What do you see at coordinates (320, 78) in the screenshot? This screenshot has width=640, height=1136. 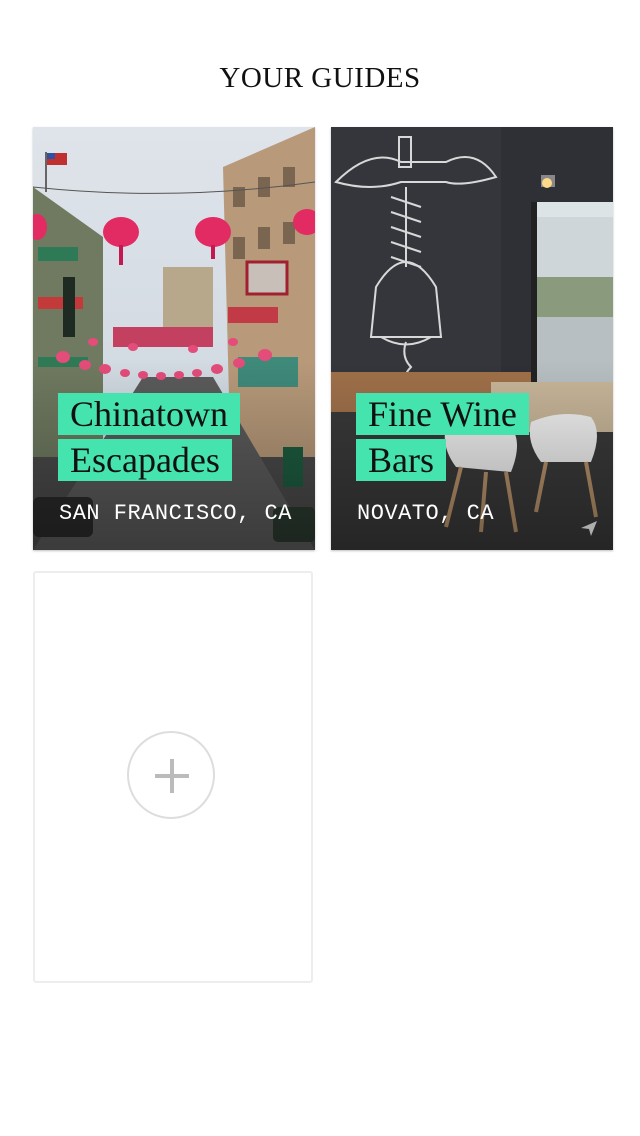 I see `page-title: YOUR GUIDES` at bounding box center [320, 78].